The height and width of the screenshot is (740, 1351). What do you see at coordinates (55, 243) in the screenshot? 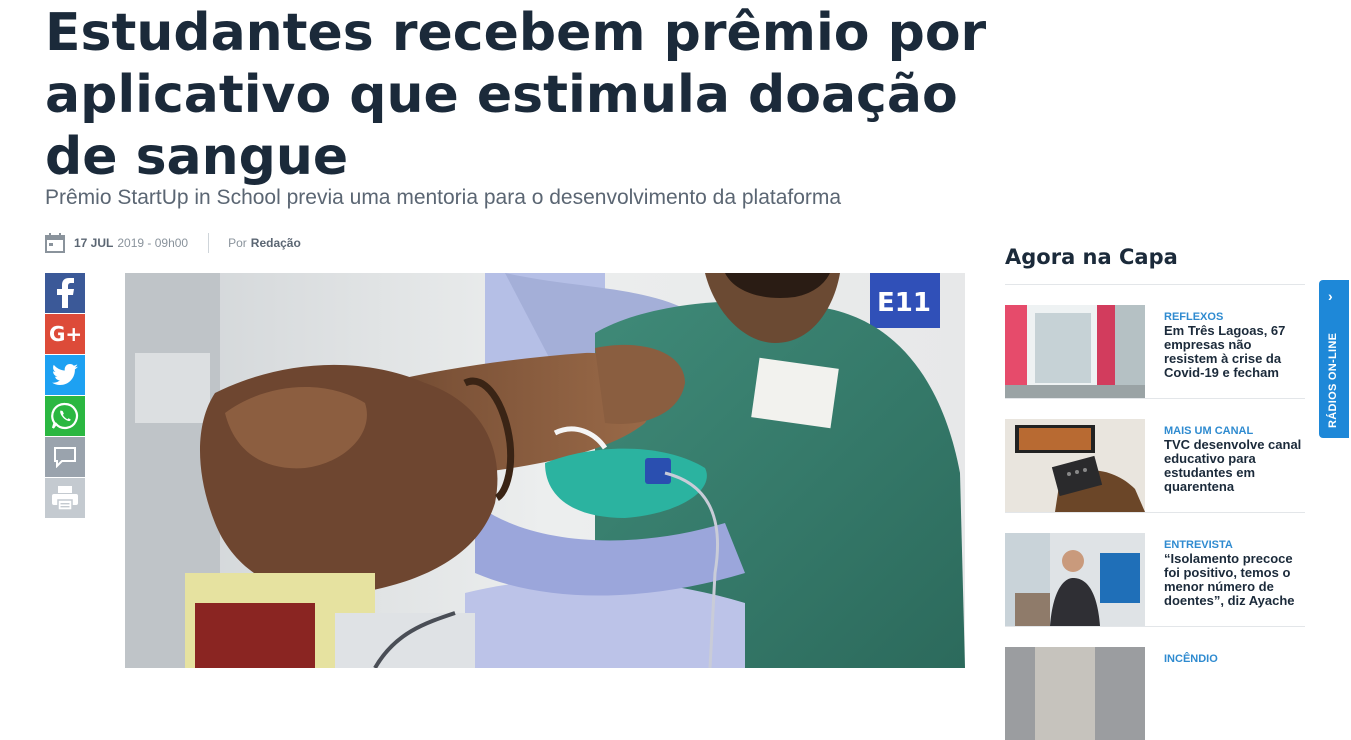
I see `calendar-icon` at bounding box center [55, 243].